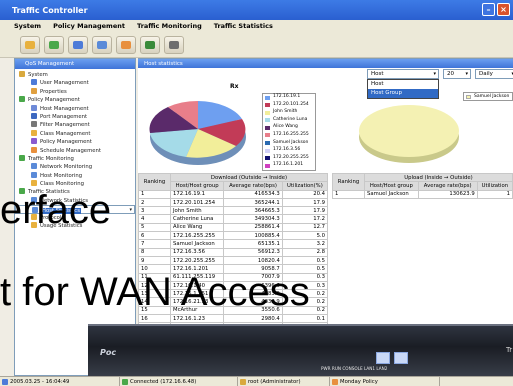 The image size is (513, 386). I want to click on host-icon, so click(34, 174).